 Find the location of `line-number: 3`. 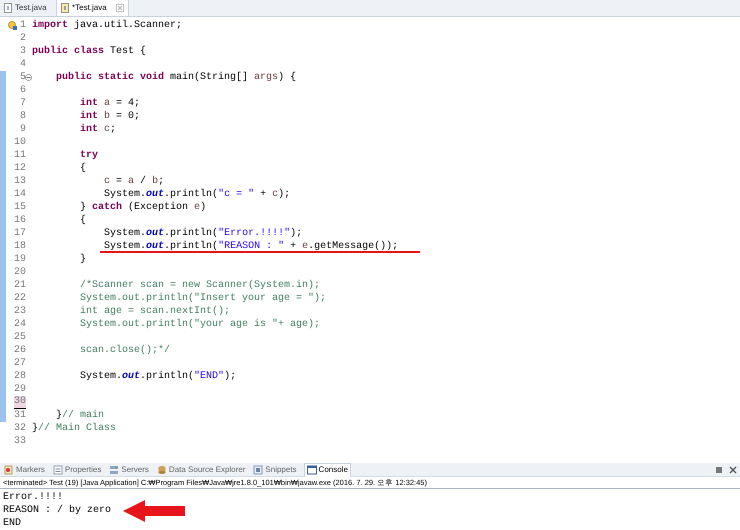

line-number: 3 is located at coordinates (23, 51).